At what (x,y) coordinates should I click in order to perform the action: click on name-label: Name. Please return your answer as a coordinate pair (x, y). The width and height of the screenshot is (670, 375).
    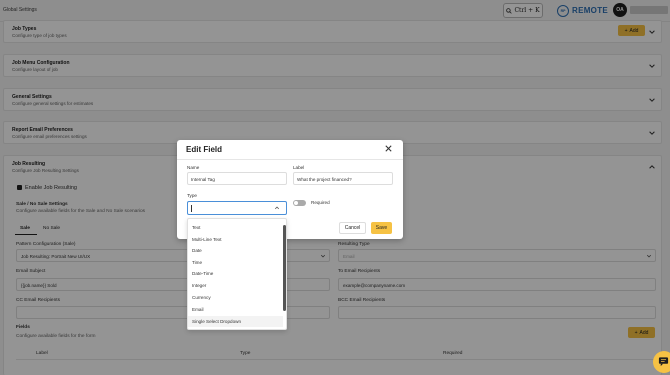
    Looking at the image, I should click on (193, 167).